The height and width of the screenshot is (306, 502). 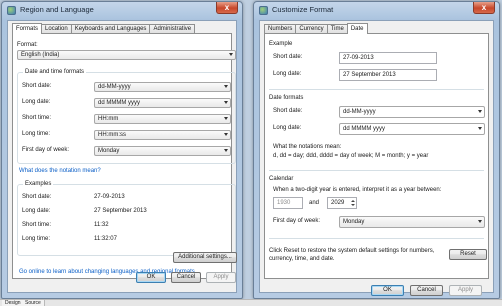 What do you see at coordinates (412, 112) in the screenshot?
I see `format-short-date-combo: dd-MM-yyyy` at bounding box center [412, 112].